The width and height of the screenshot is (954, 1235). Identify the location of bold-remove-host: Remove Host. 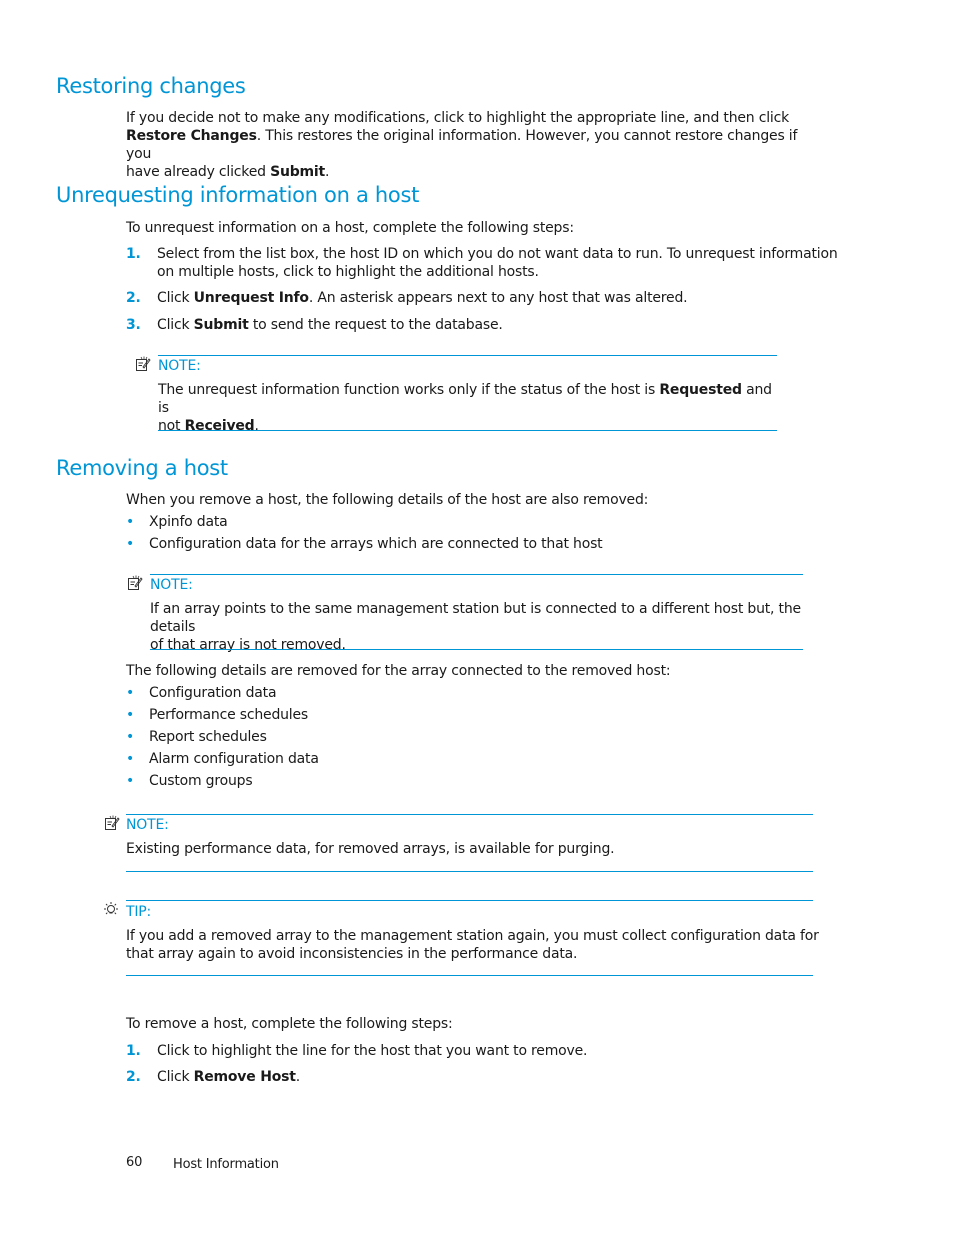
(244, 1077).